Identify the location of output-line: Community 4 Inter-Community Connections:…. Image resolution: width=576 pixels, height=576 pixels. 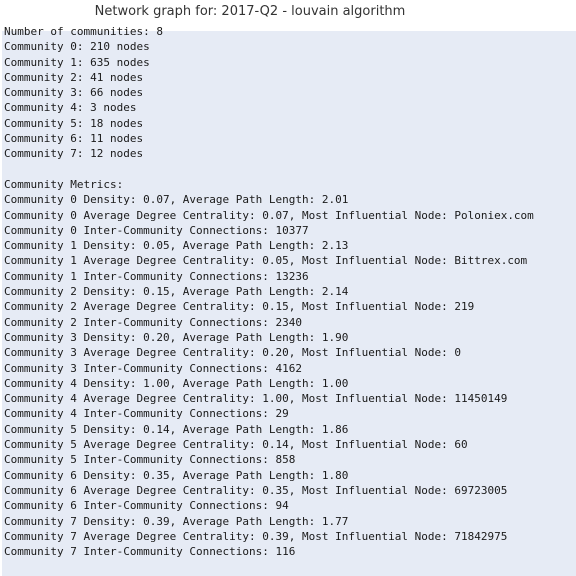
(146, 414).